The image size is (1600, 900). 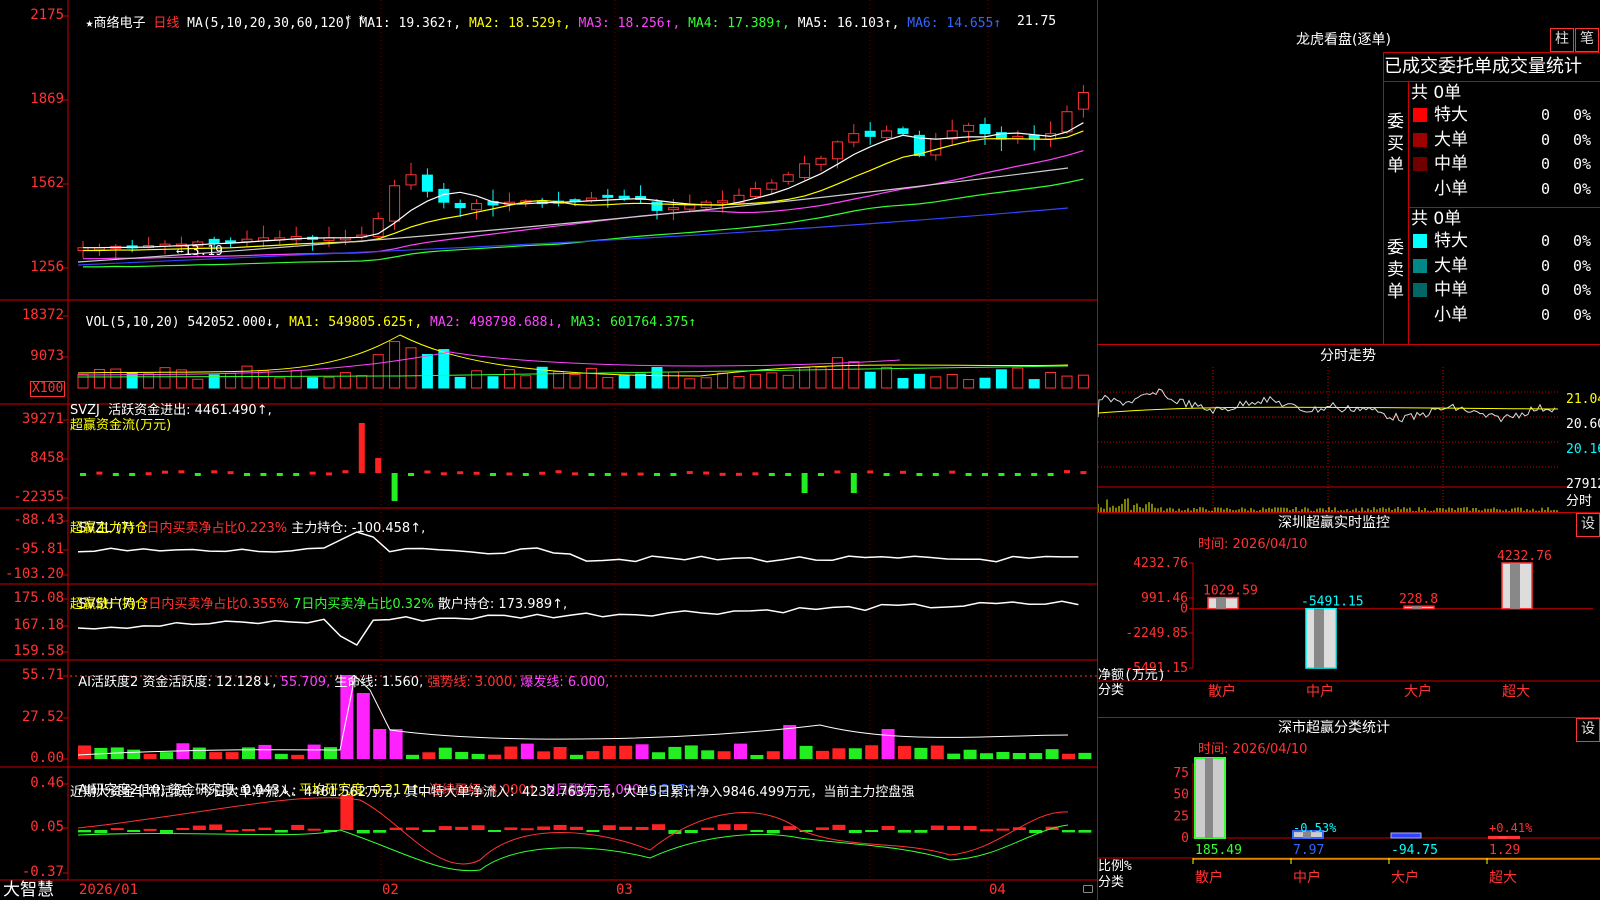 I want to click on fenshi-price: 20.16, so click(x=1583, y=449).